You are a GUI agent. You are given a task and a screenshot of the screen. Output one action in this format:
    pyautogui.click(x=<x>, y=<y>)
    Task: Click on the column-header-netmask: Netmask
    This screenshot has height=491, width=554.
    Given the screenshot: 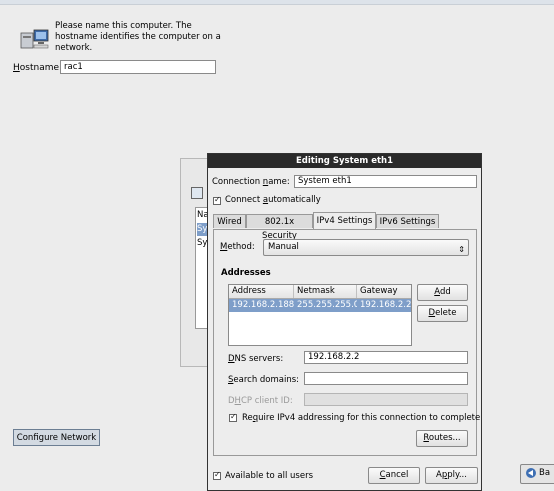 What is the action you would take?
    pyautogui.click(x=325, y=291)
    